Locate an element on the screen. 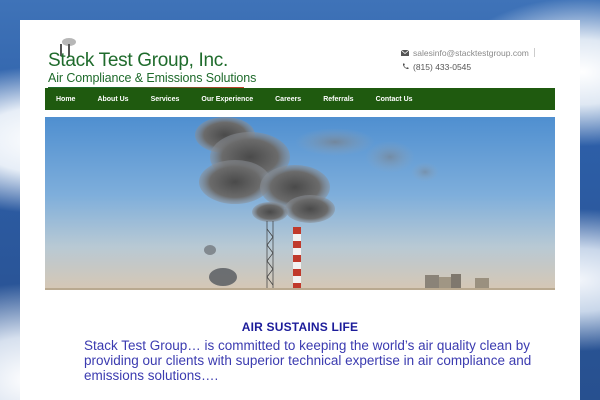 This screenshot has height=400, width=600. logo-company-name: Stack Test Group, Inc. is located at coordinates (138, 60).